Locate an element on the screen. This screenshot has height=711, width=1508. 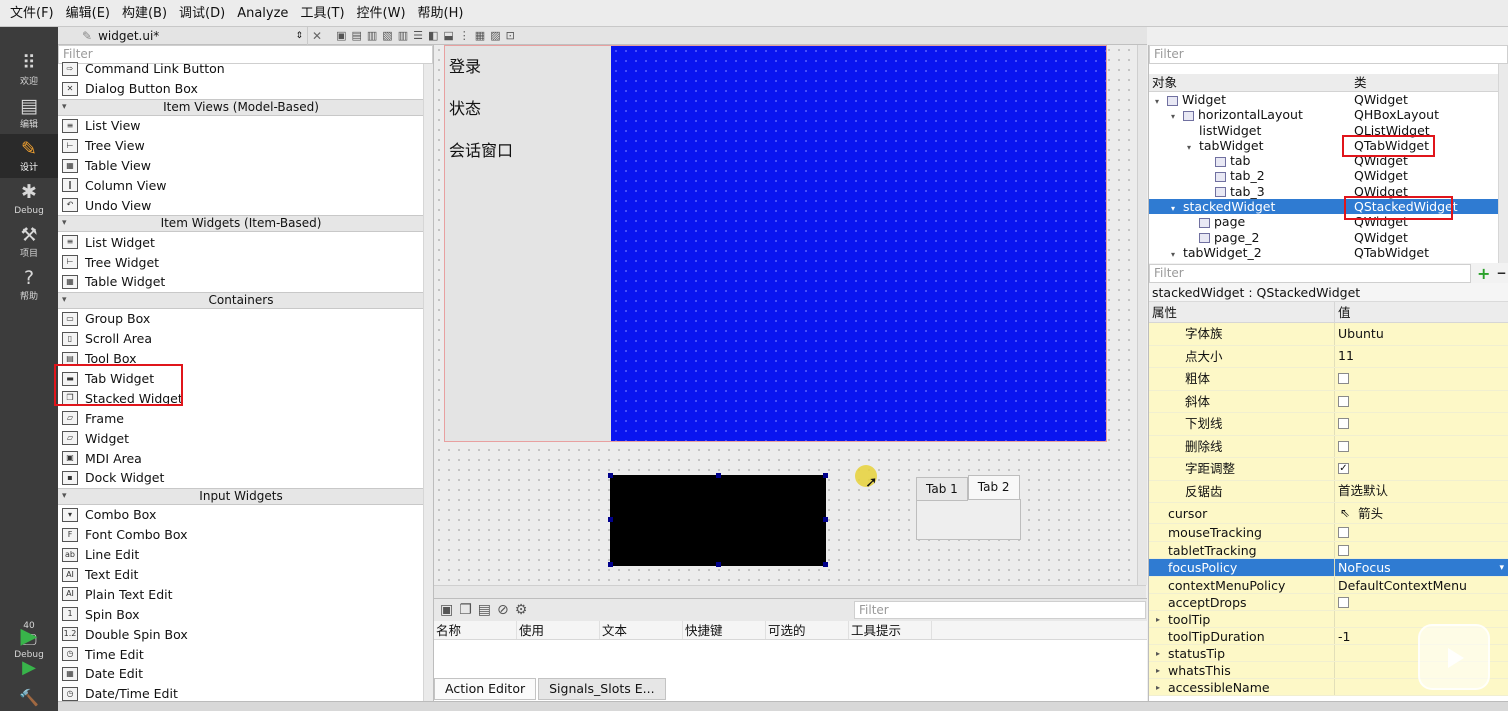
action-column-header: 工具提示 is located at coordinates (890, 630).